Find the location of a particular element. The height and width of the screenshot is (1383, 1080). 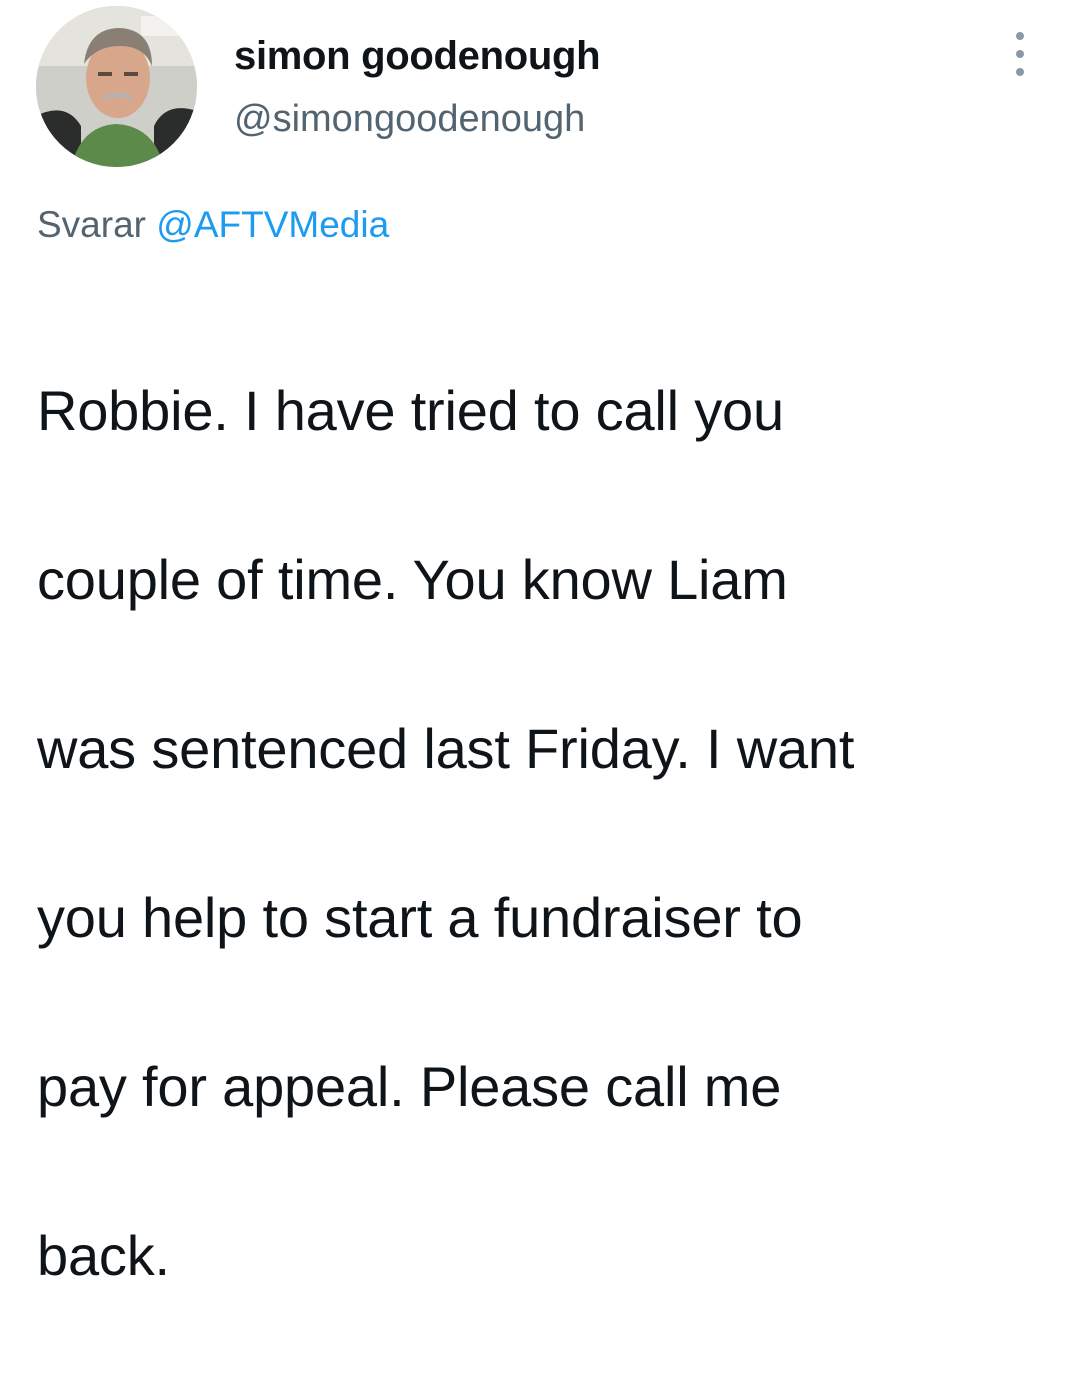

handle: @simongoodenough is located at coordinates (409, 119).